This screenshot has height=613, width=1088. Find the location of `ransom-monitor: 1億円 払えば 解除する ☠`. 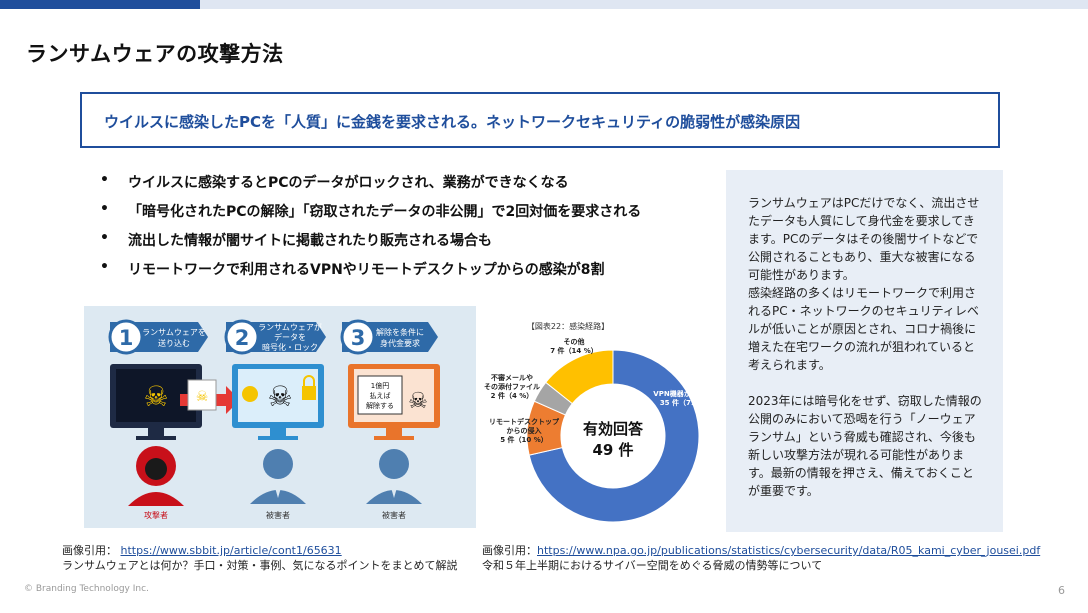

ransom-monitor: 1億円 払えば 解除する ☠ is located at coordinates (394, 402).